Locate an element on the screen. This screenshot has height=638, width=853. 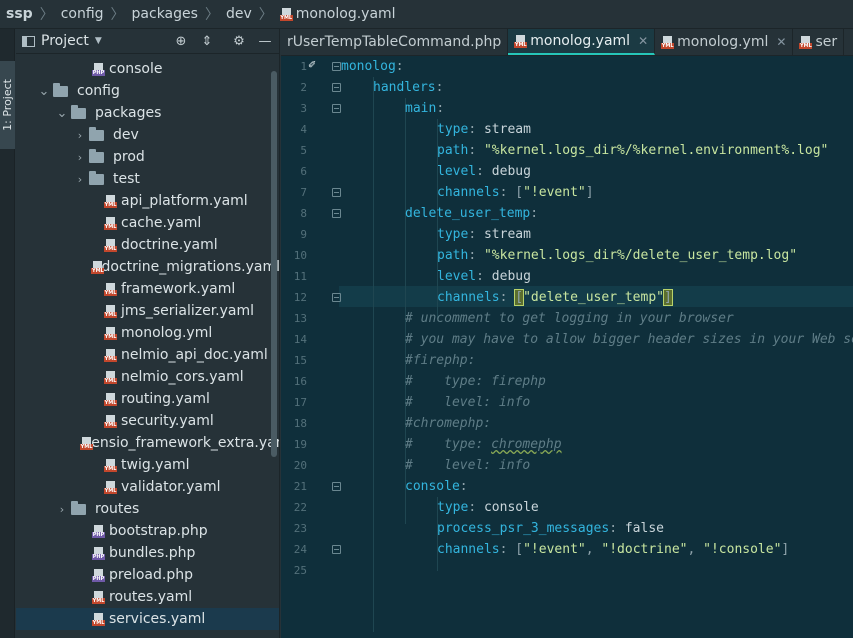
code-line: console: is located at coordinates (436, 486).